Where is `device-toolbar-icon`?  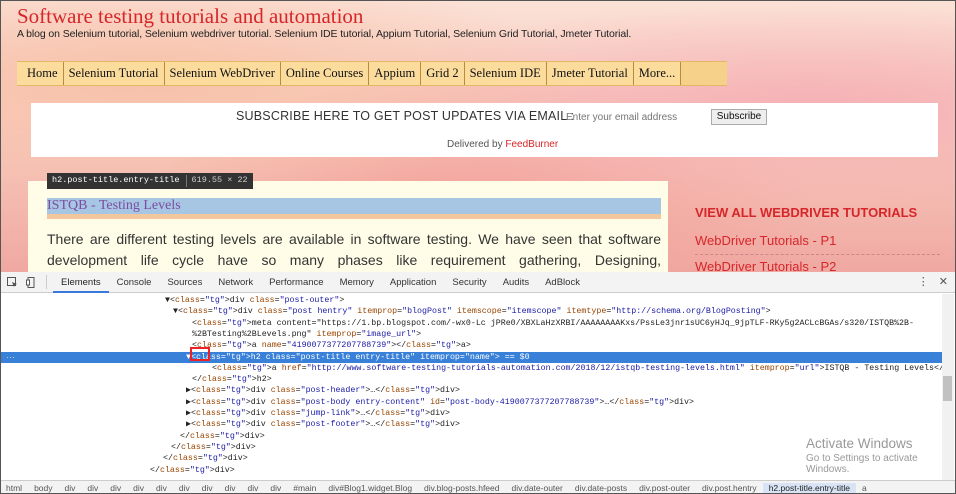 device-toolbar-icon is located at coordinates (31, 282).